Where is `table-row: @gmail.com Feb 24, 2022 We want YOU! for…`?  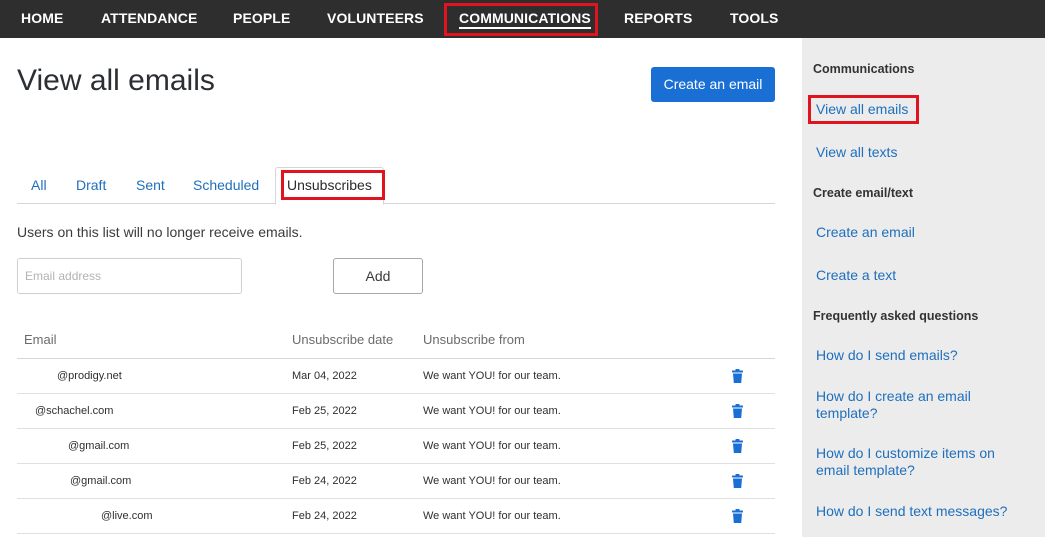
table-row: @gmail.com Feb 24, 2022 We want YOU! for… is located at coordinates (396, 481).